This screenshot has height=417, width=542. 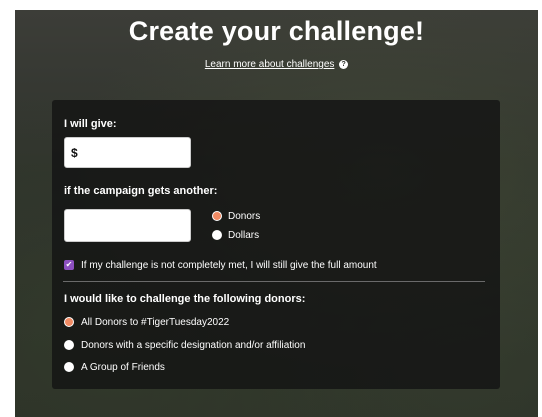 What do you see at coordinates (244, 235) in the screenshot?
I see `radio-dollars-label: Dollars` at bounding box center [244, 235].